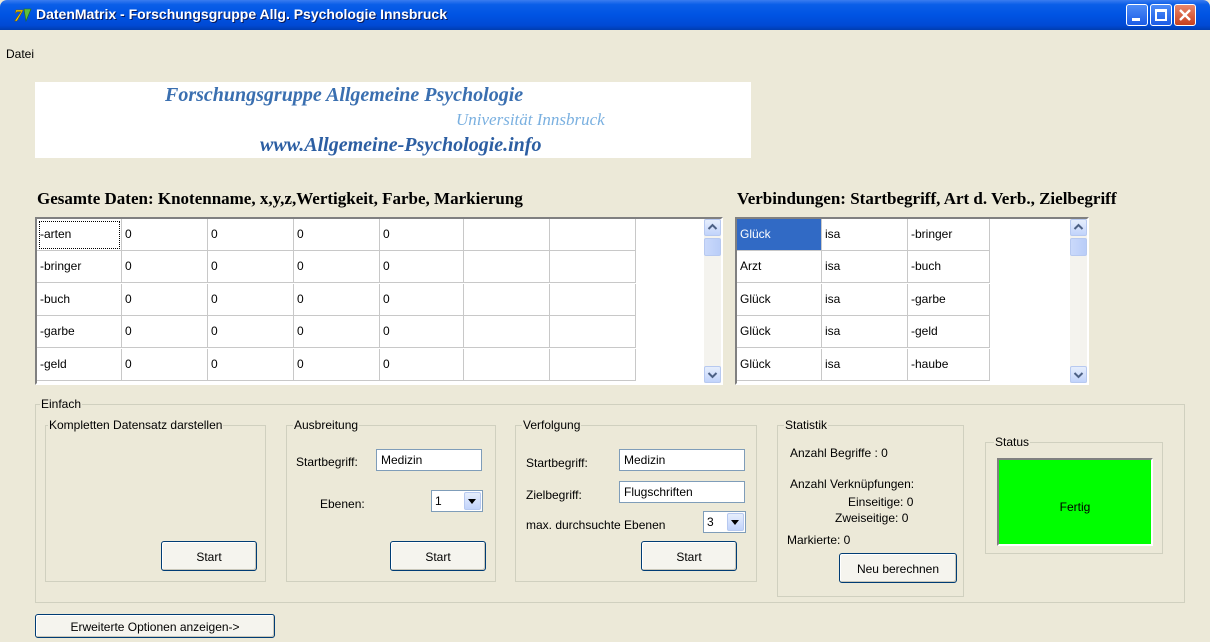 This screenshot has width=1210, height=642. I want to click on verfolgung-zielbegriff-label: Zielbegriff:, so click(554, 495).